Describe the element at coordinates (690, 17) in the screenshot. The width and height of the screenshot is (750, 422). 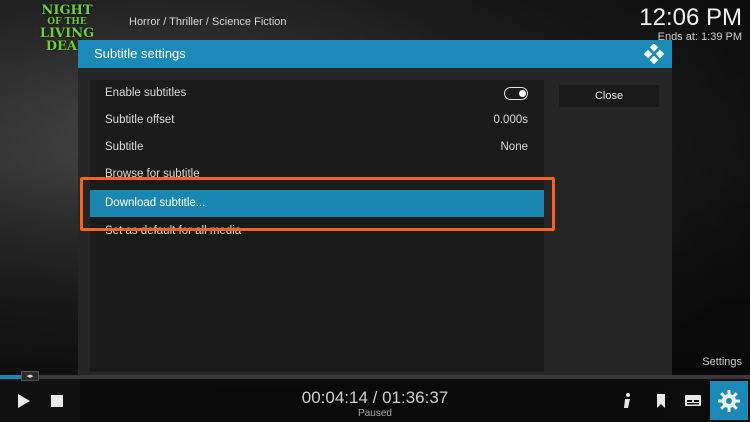
I see `clock: 12:06 PM` at that location.